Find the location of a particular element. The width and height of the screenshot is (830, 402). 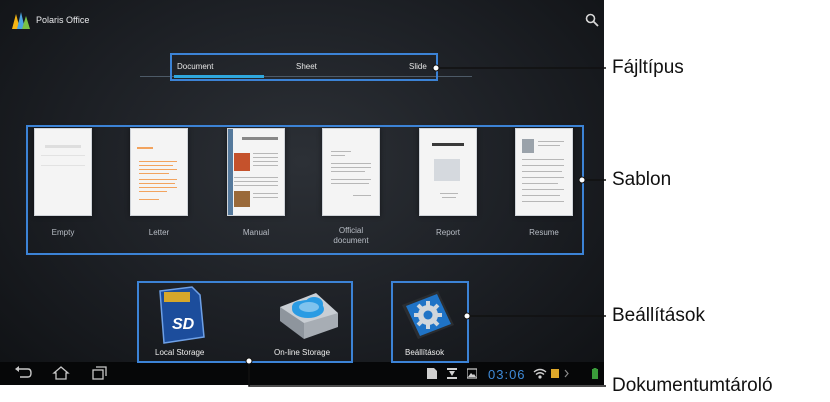

template-label-resume: Resume is located at coordinates (544, 232).